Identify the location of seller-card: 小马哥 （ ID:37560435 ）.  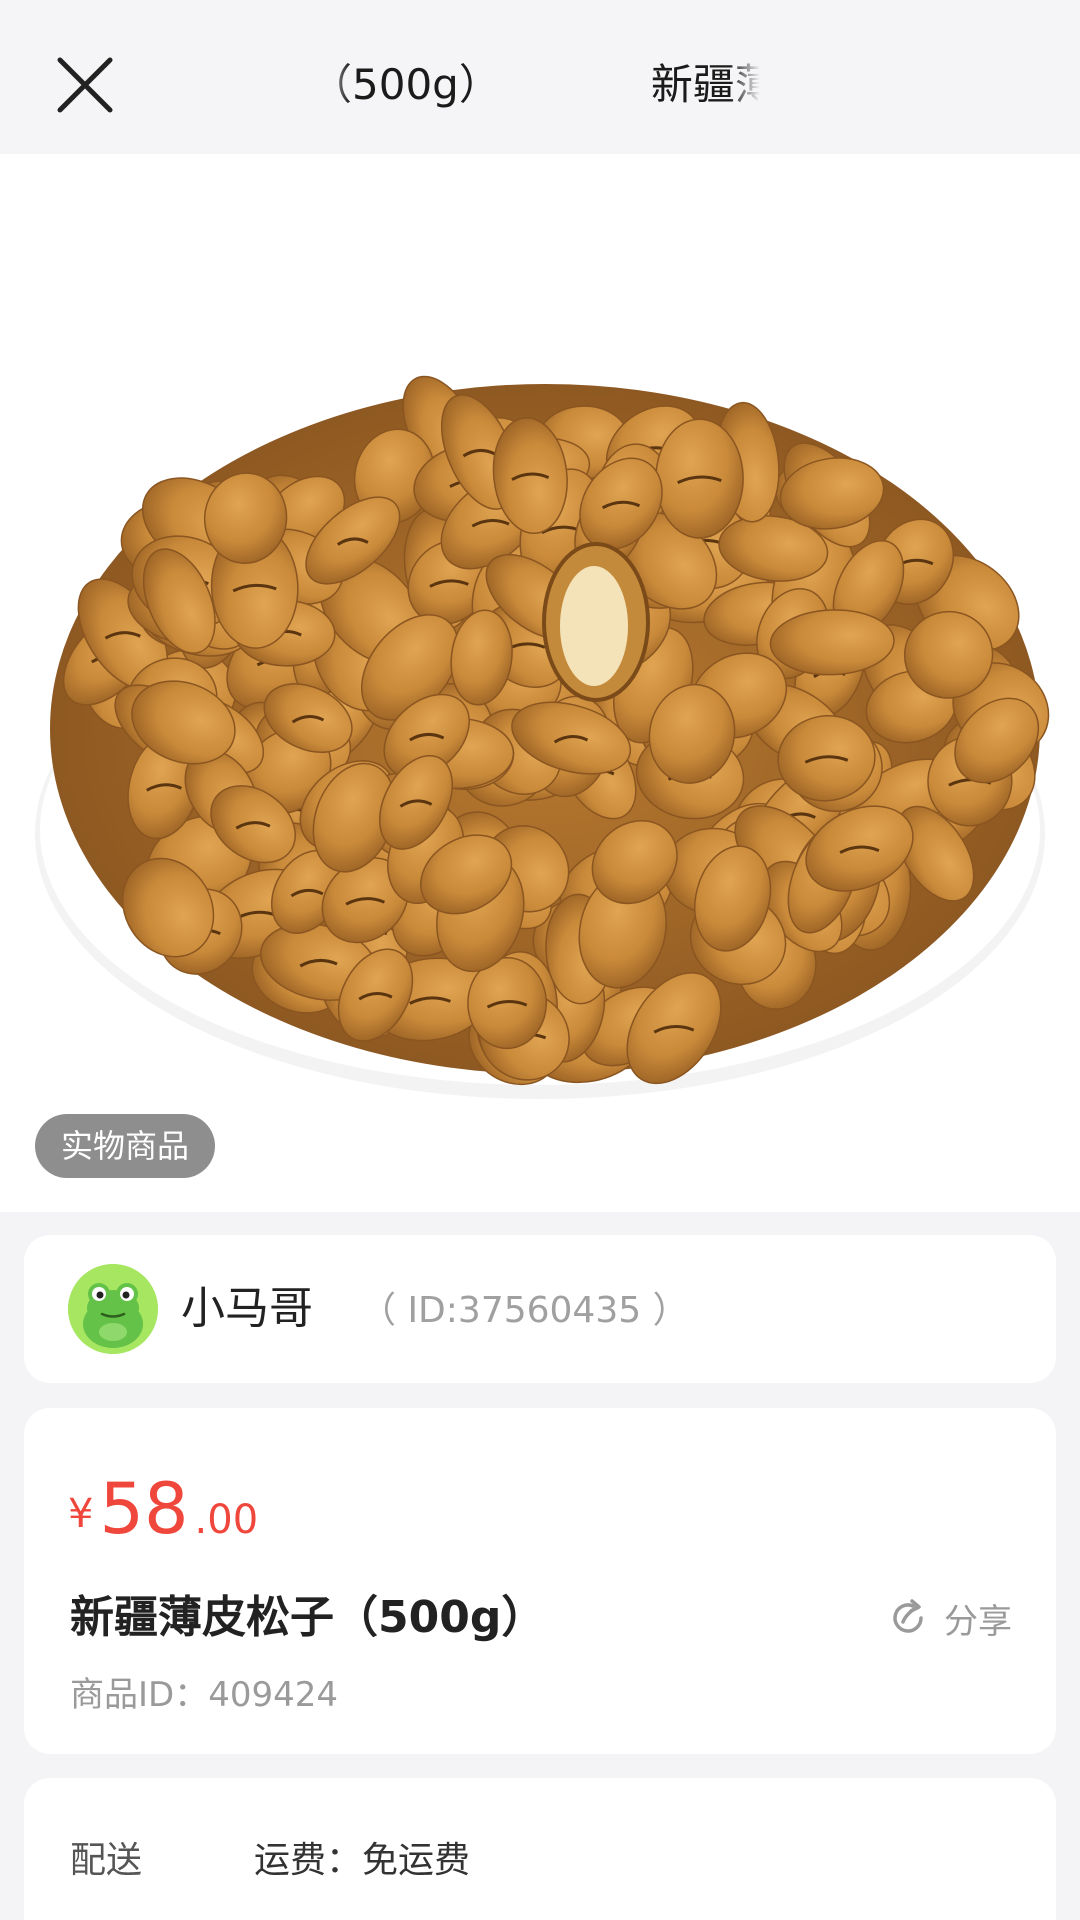
(540, 1309).